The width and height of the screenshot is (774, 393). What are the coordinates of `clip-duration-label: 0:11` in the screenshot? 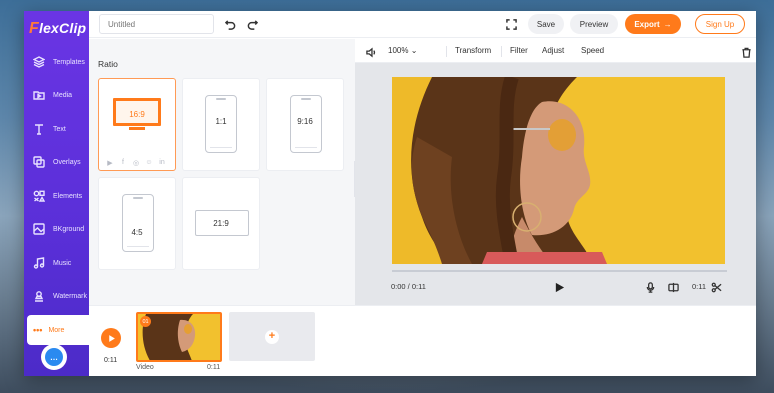 It's located at (214, 367).